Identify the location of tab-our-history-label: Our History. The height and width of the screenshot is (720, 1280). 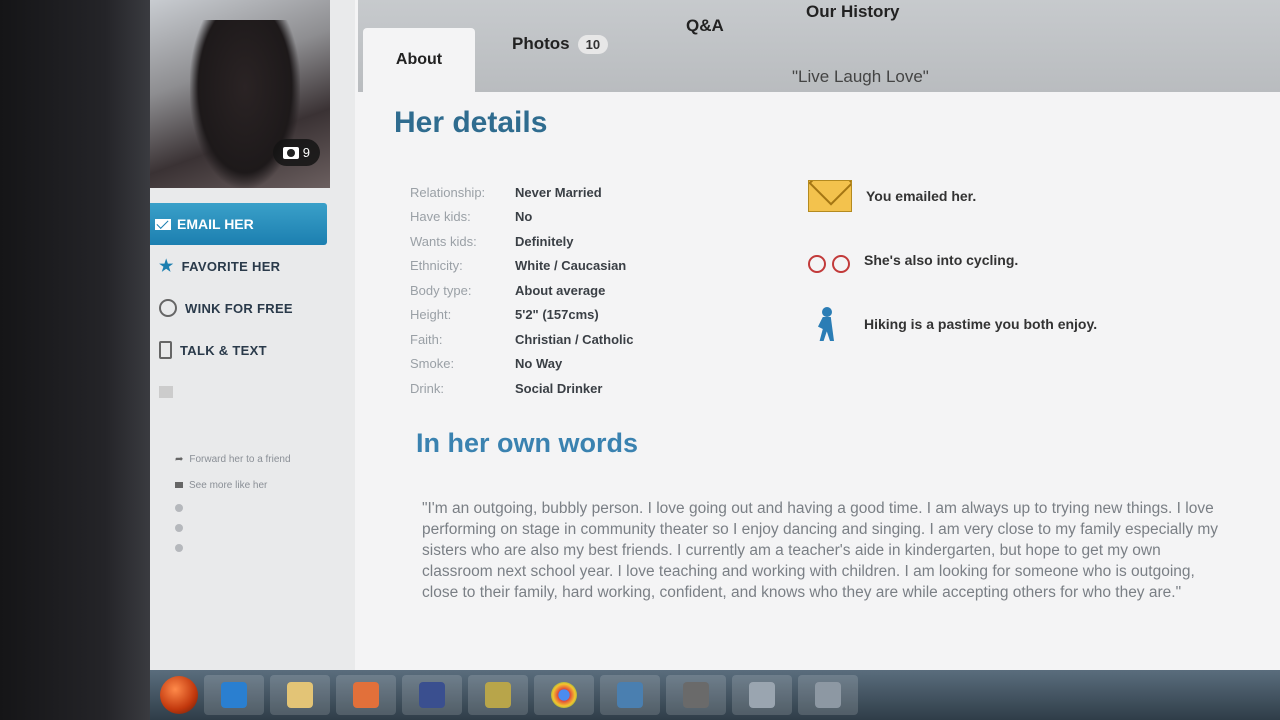
(853, 11).